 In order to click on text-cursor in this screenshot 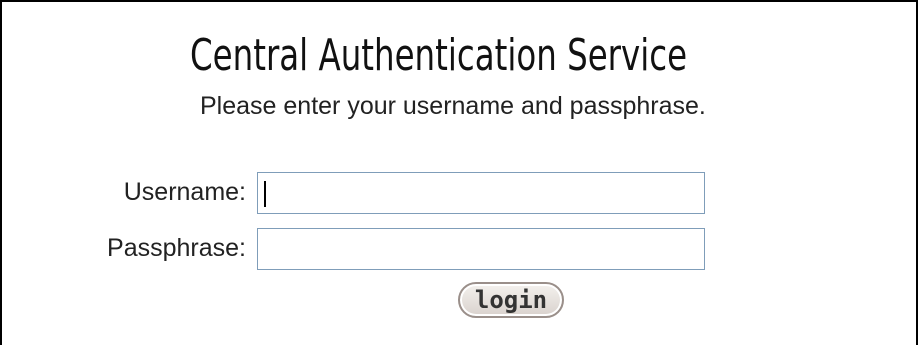, I will do `click(265, 194)`.